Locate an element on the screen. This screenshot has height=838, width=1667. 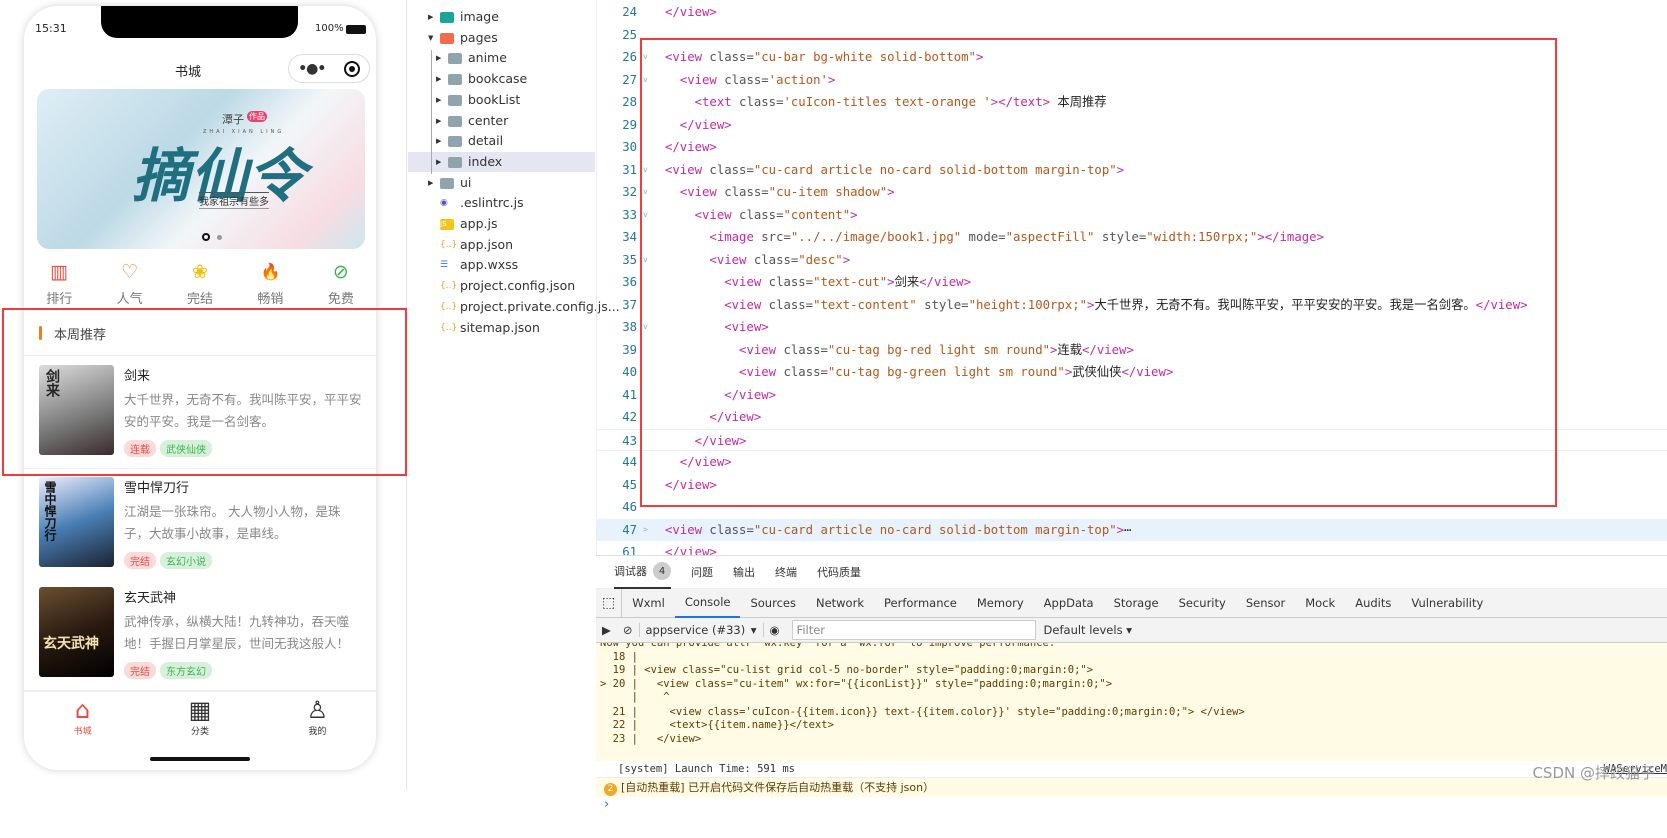
tab-category: ▦ 分类 is located at coordinates (199, 716).